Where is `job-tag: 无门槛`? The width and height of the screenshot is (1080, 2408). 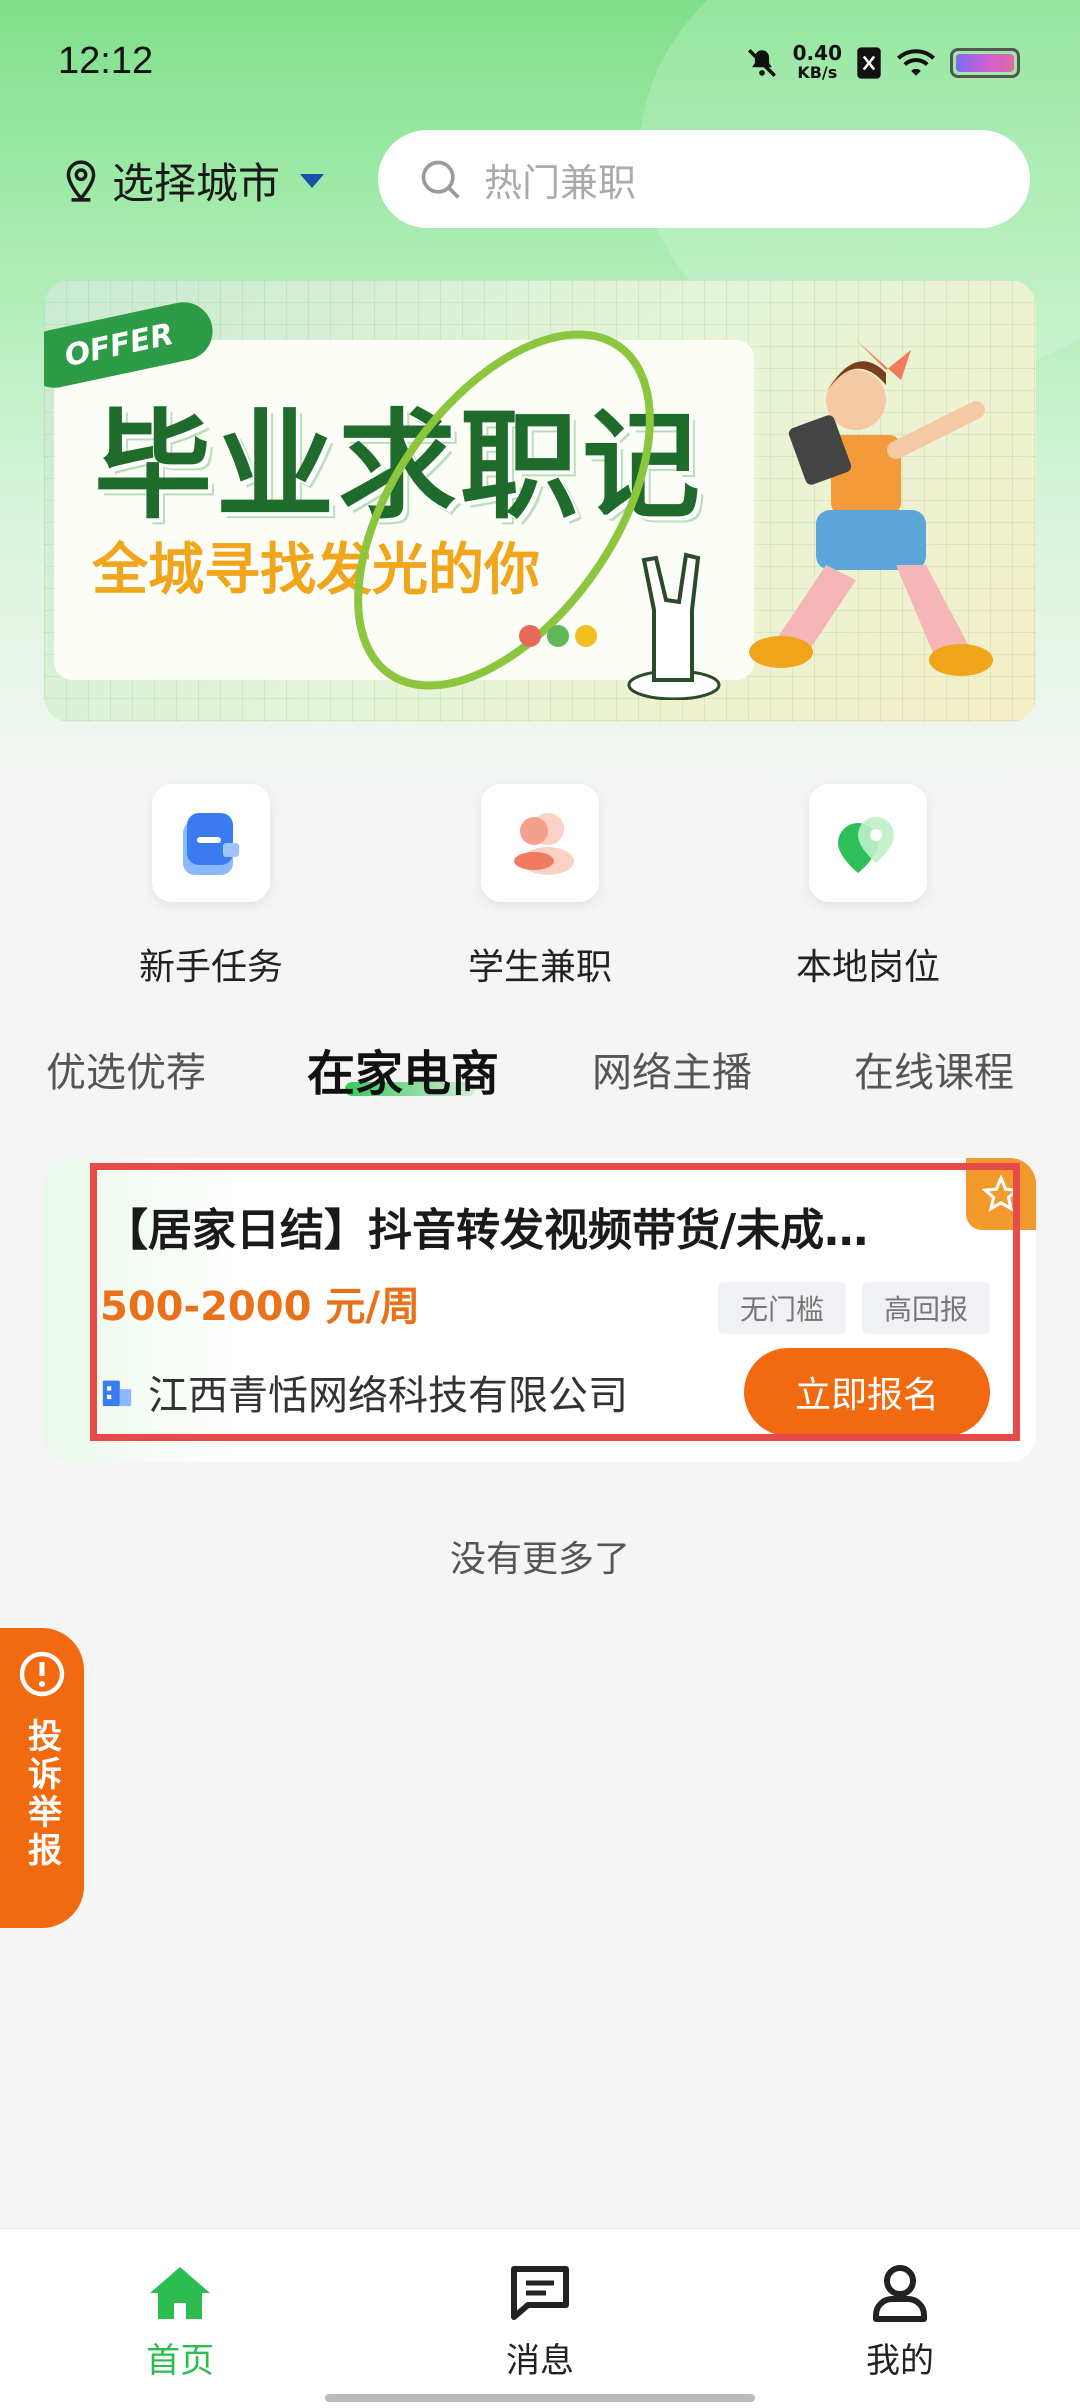
job-tag: 无门槛 is located at coordinates (781, 1308).